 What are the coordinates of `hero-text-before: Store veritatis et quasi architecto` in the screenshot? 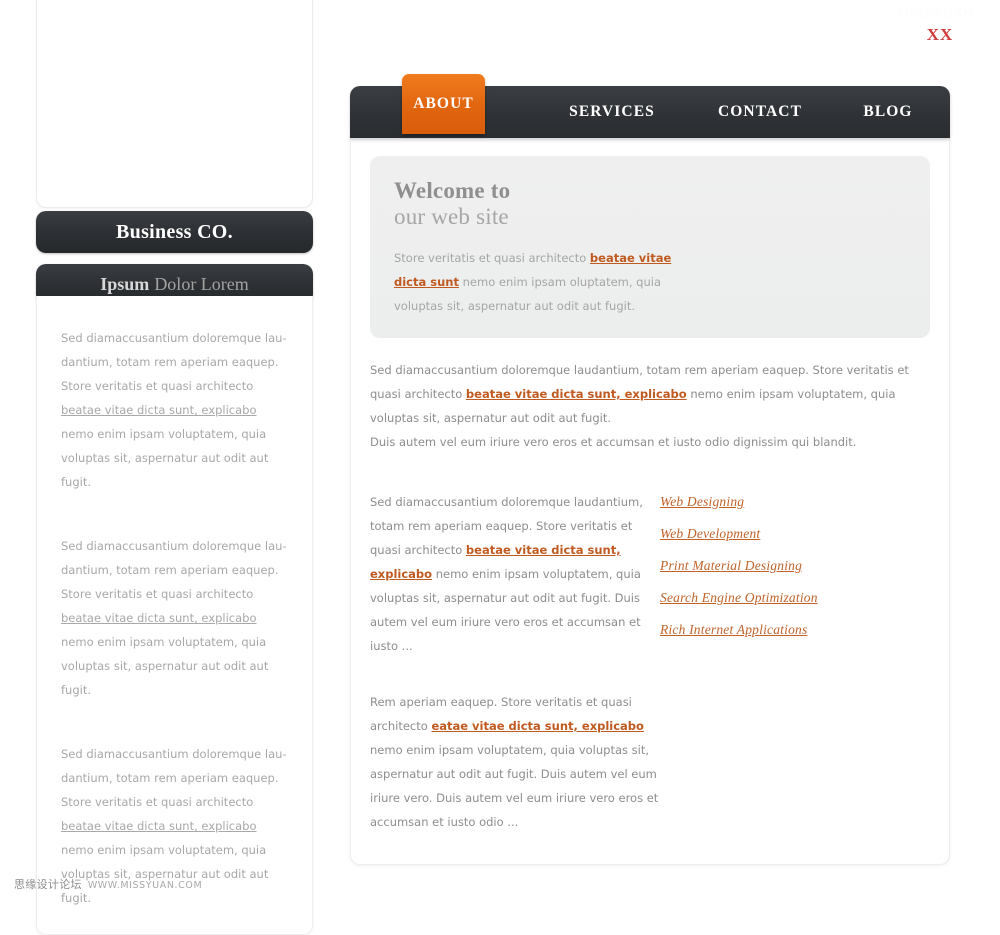 It's located at (492, 258).